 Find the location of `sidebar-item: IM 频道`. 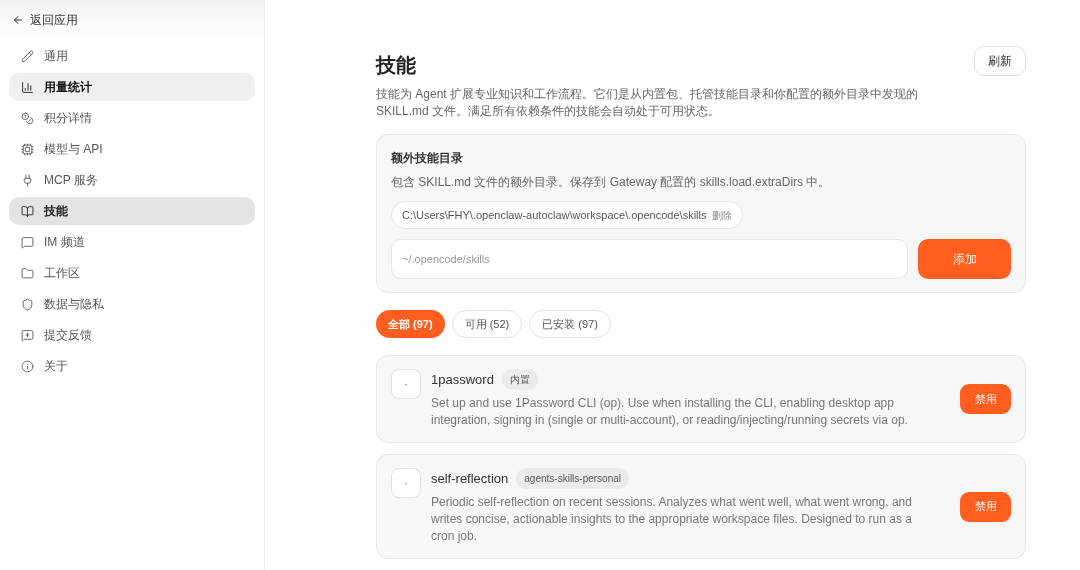

sidebar-item: IM 频道 is located at coordinates (132, 242).